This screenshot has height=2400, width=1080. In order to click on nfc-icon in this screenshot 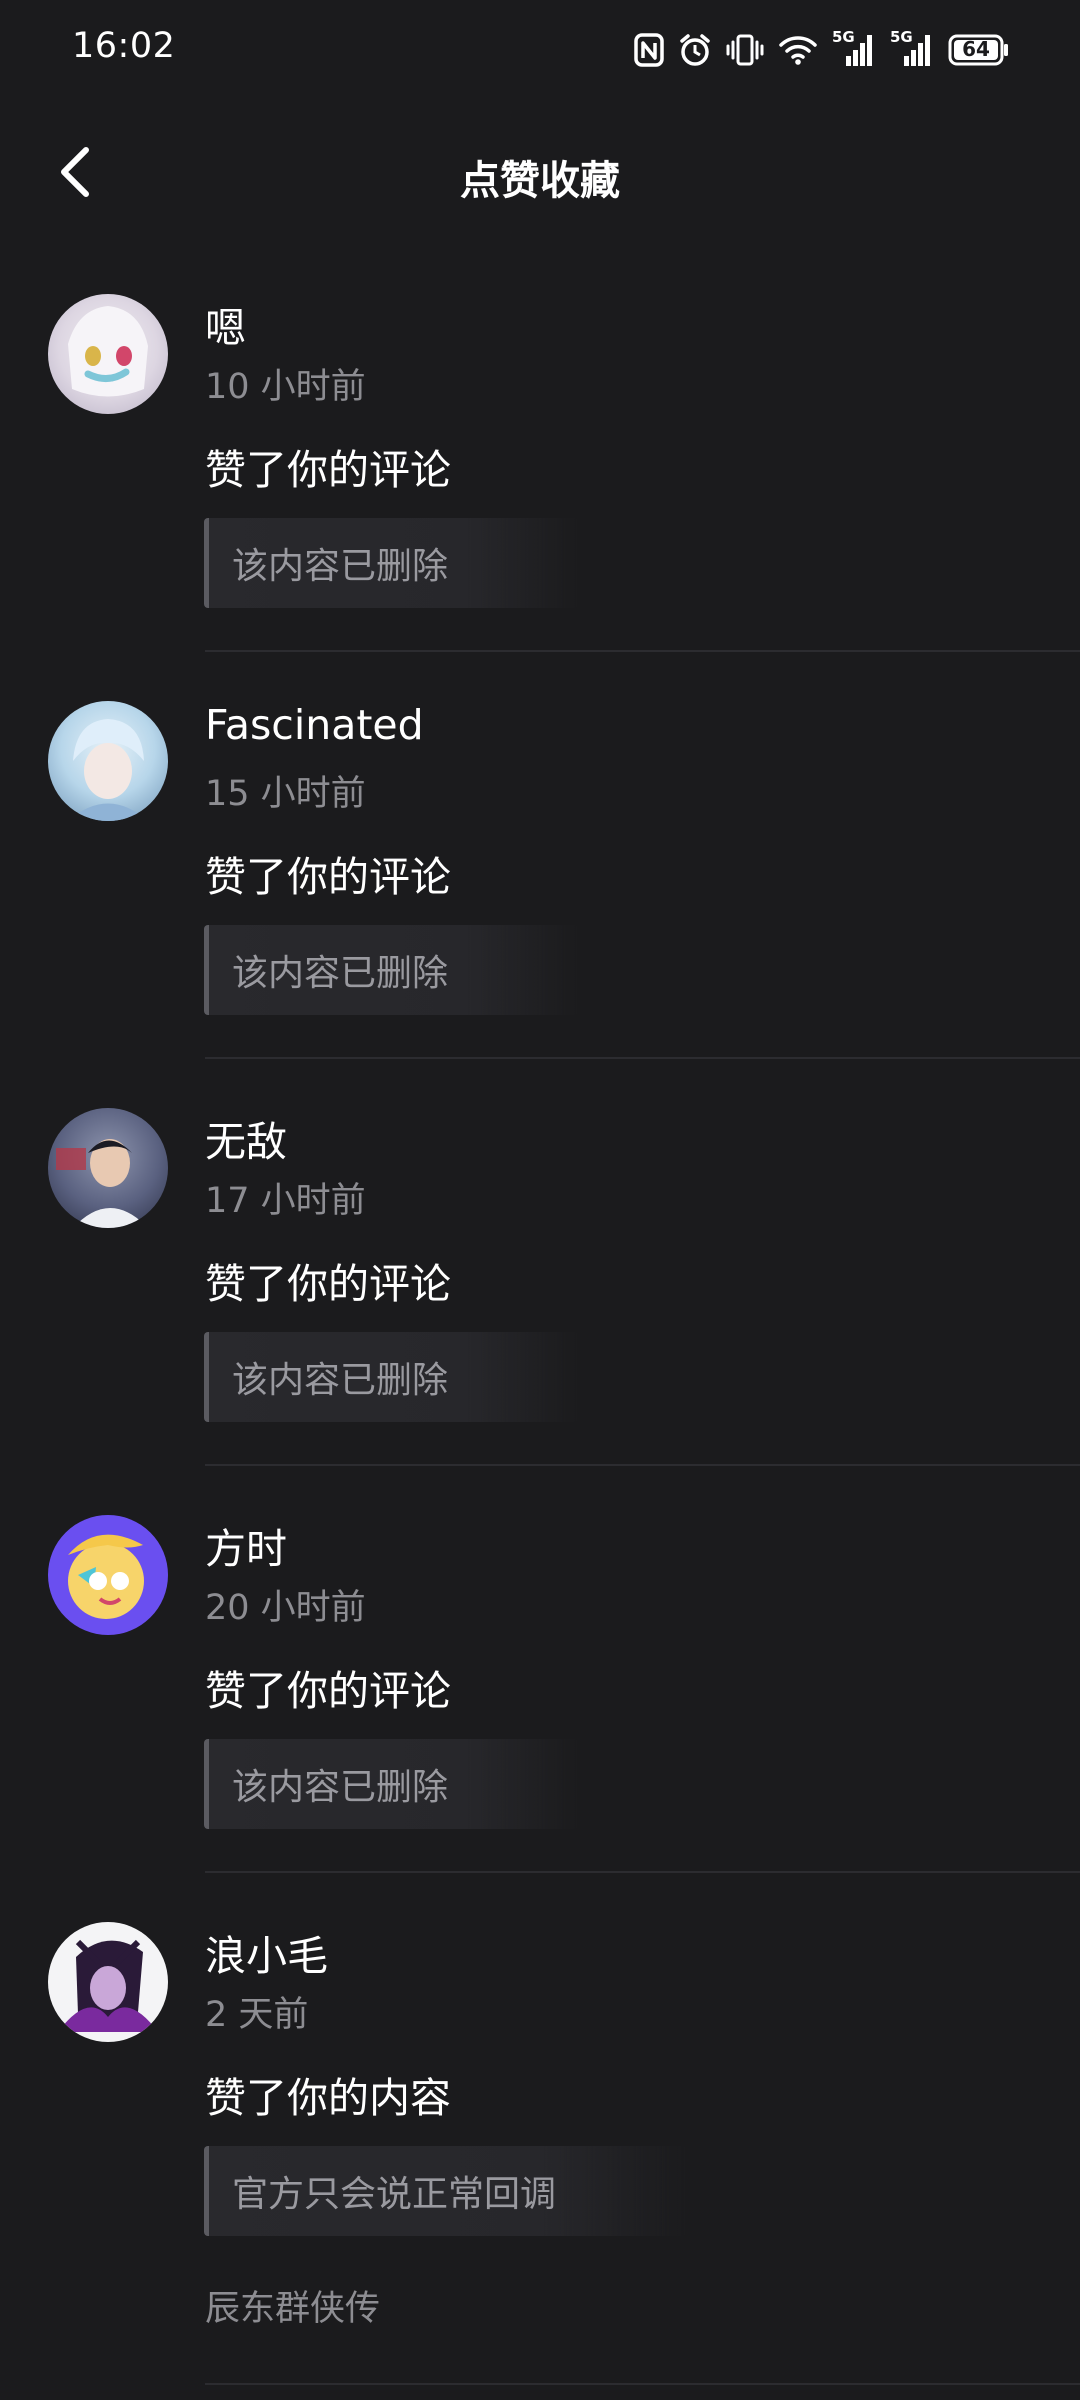, I will do `click(649, 50)`.